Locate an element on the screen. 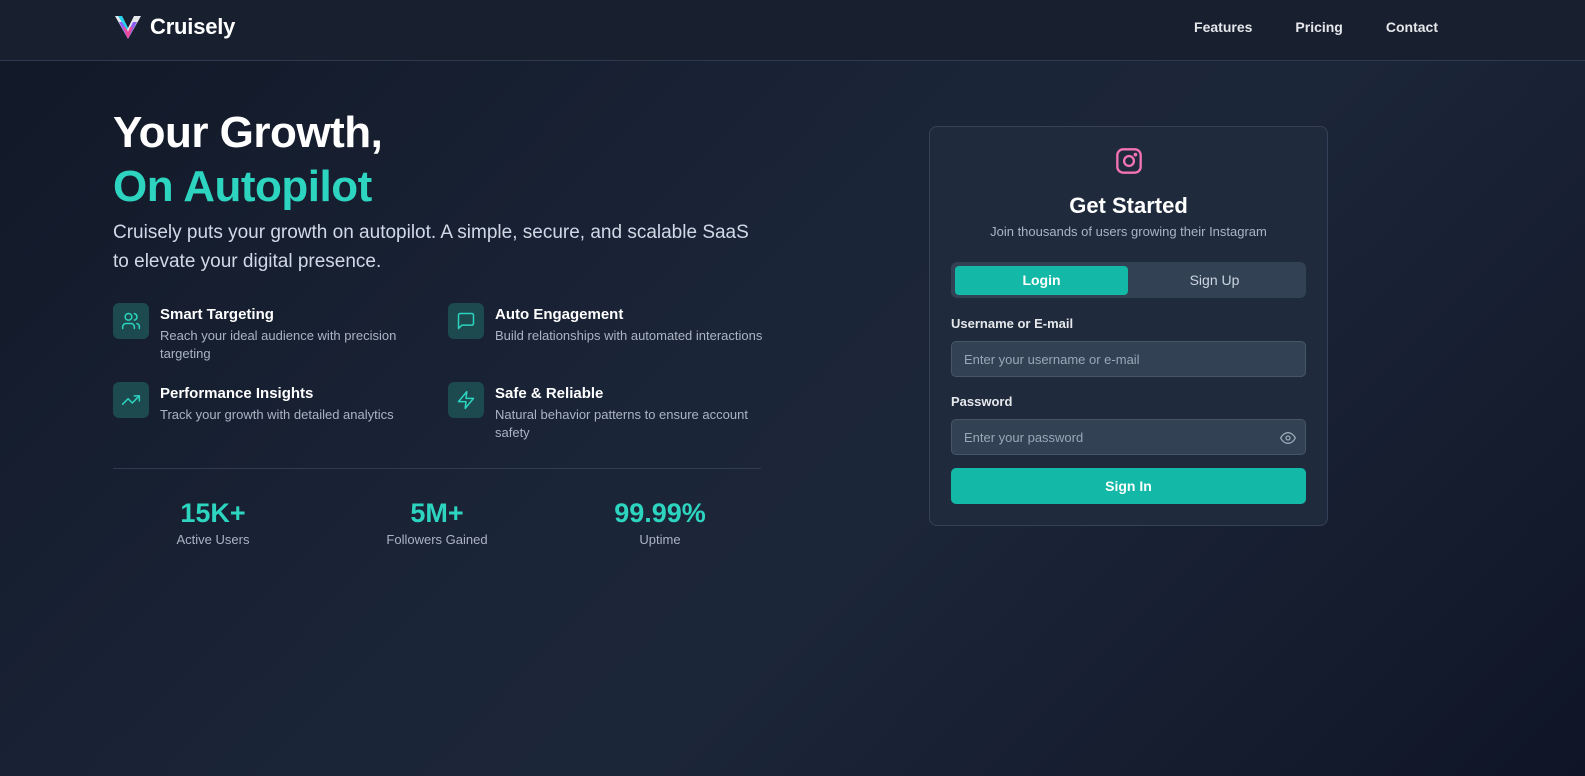 The image size is (1585, 776). hero-title-line2: On Autopilot is located at coordinates (242, 186).